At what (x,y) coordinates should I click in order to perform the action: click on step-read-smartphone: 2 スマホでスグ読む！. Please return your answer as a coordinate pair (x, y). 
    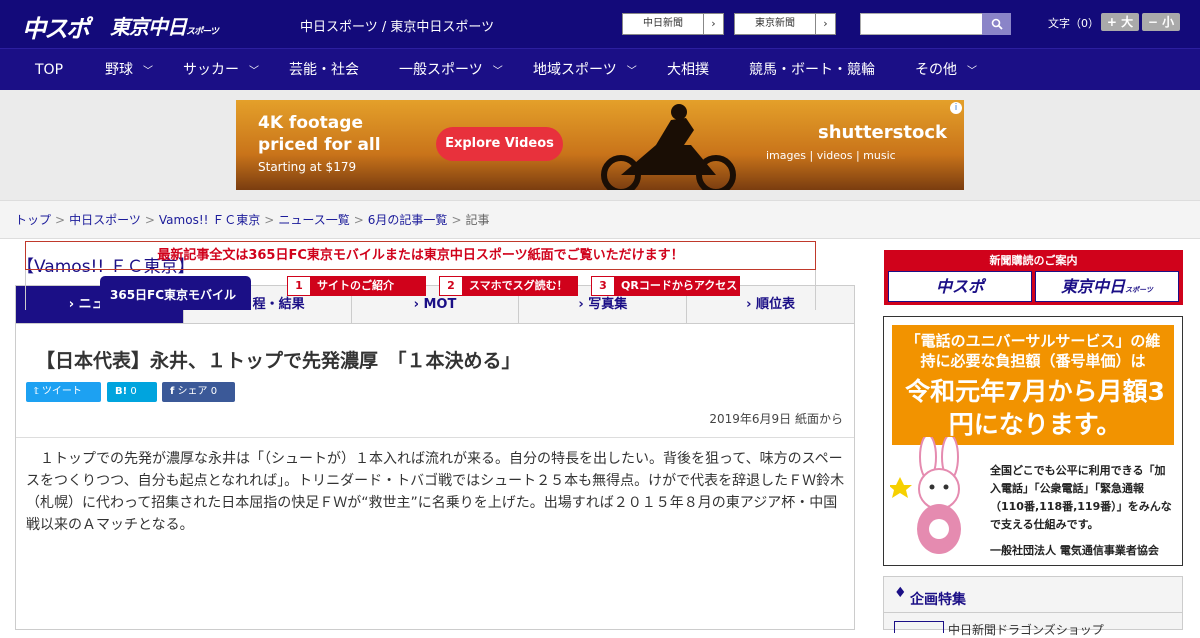
    Looking at the image, I should click on (508, 286).